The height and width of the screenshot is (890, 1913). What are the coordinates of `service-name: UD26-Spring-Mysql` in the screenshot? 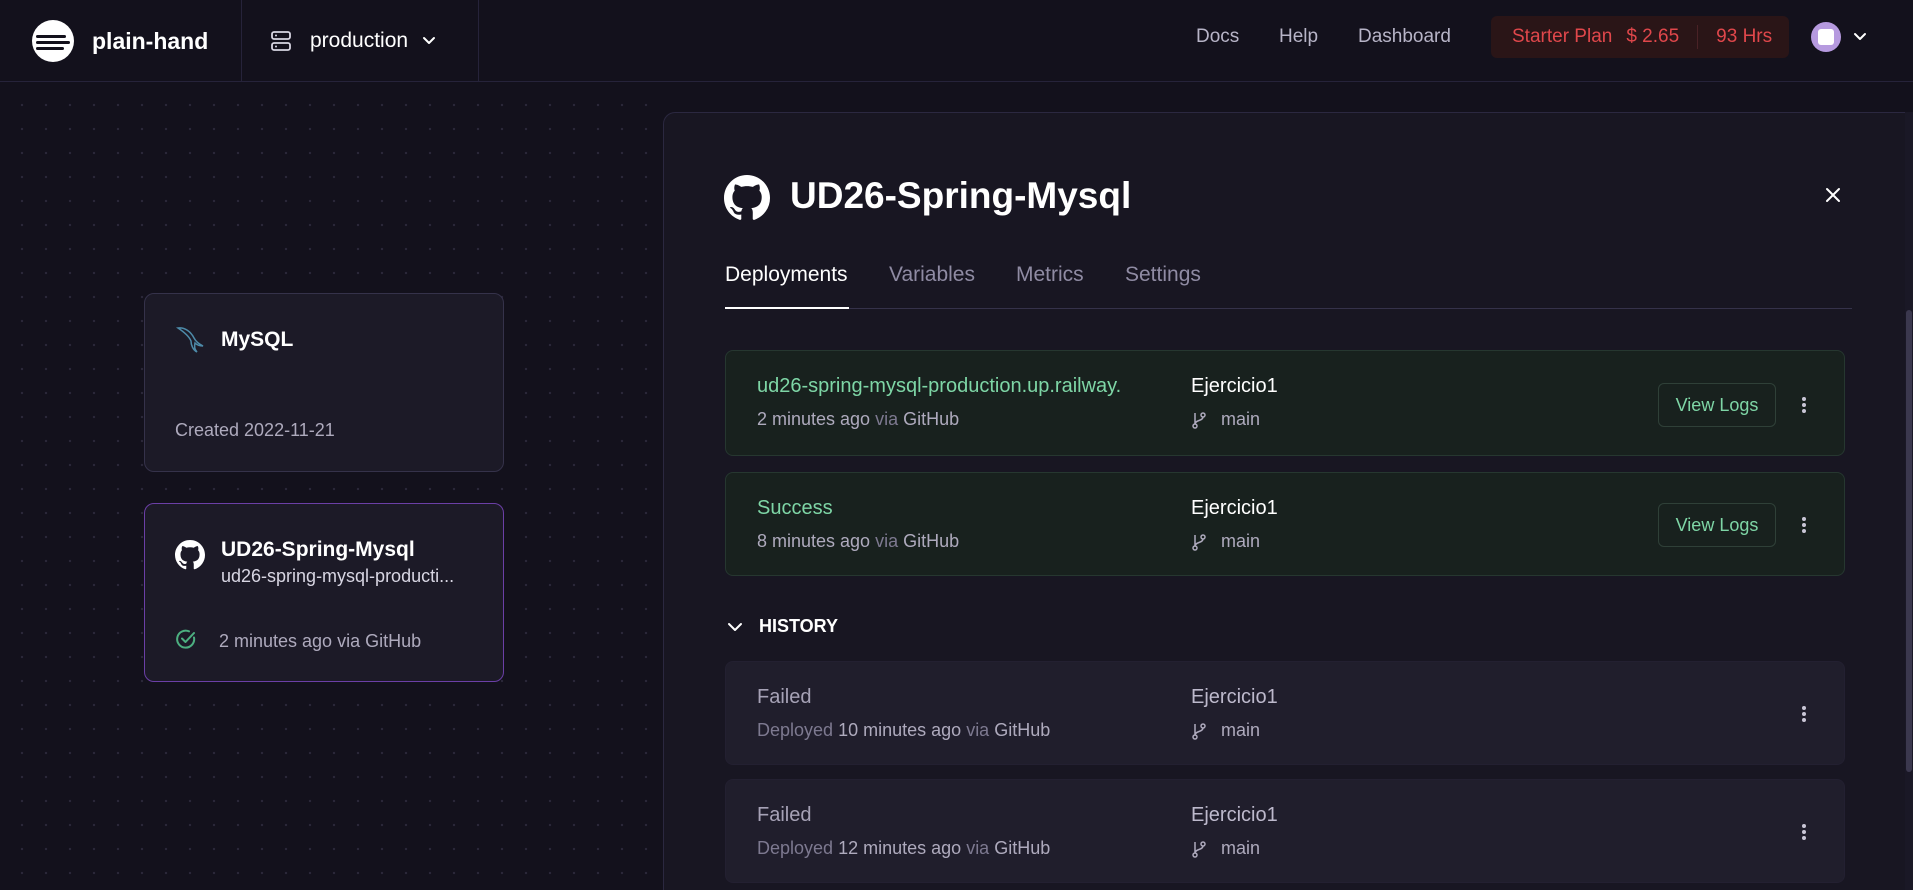 It's located at (318, 549).